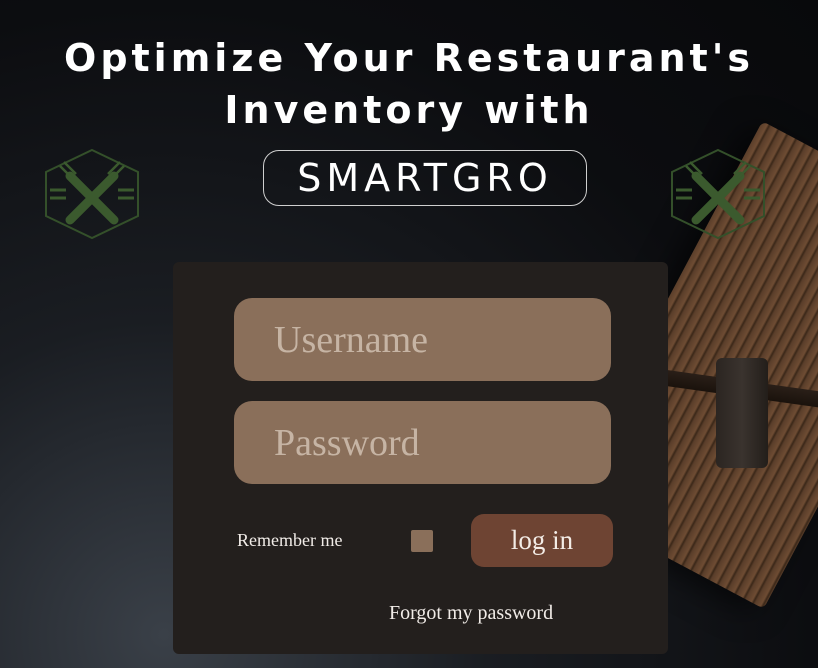 The image size is (818, 668). Describe the element at coordinates (422, 541) in the screenshot. I see `remember-me-checkbox` at that location.